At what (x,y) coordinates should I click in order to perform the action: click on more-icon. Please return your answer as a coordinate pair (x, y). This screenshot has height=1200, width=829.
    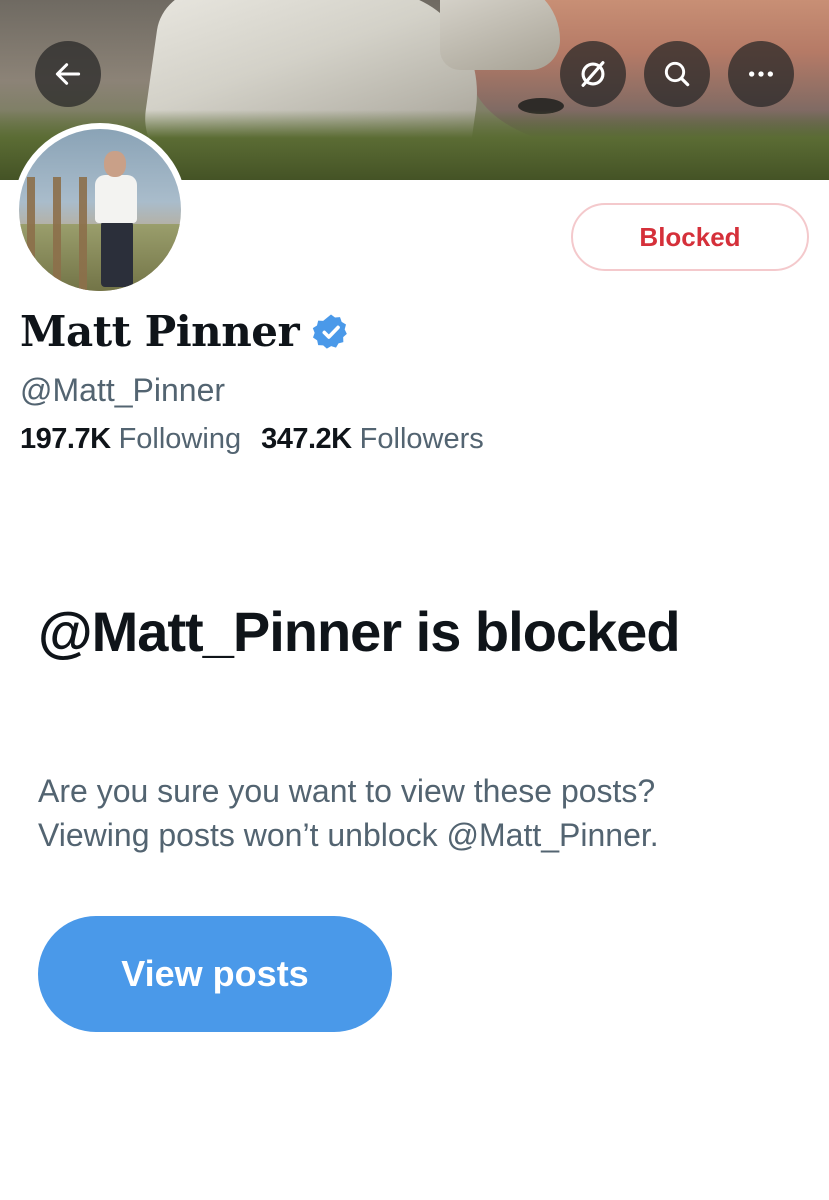
    Looking at the image, I should click on (761, 74).